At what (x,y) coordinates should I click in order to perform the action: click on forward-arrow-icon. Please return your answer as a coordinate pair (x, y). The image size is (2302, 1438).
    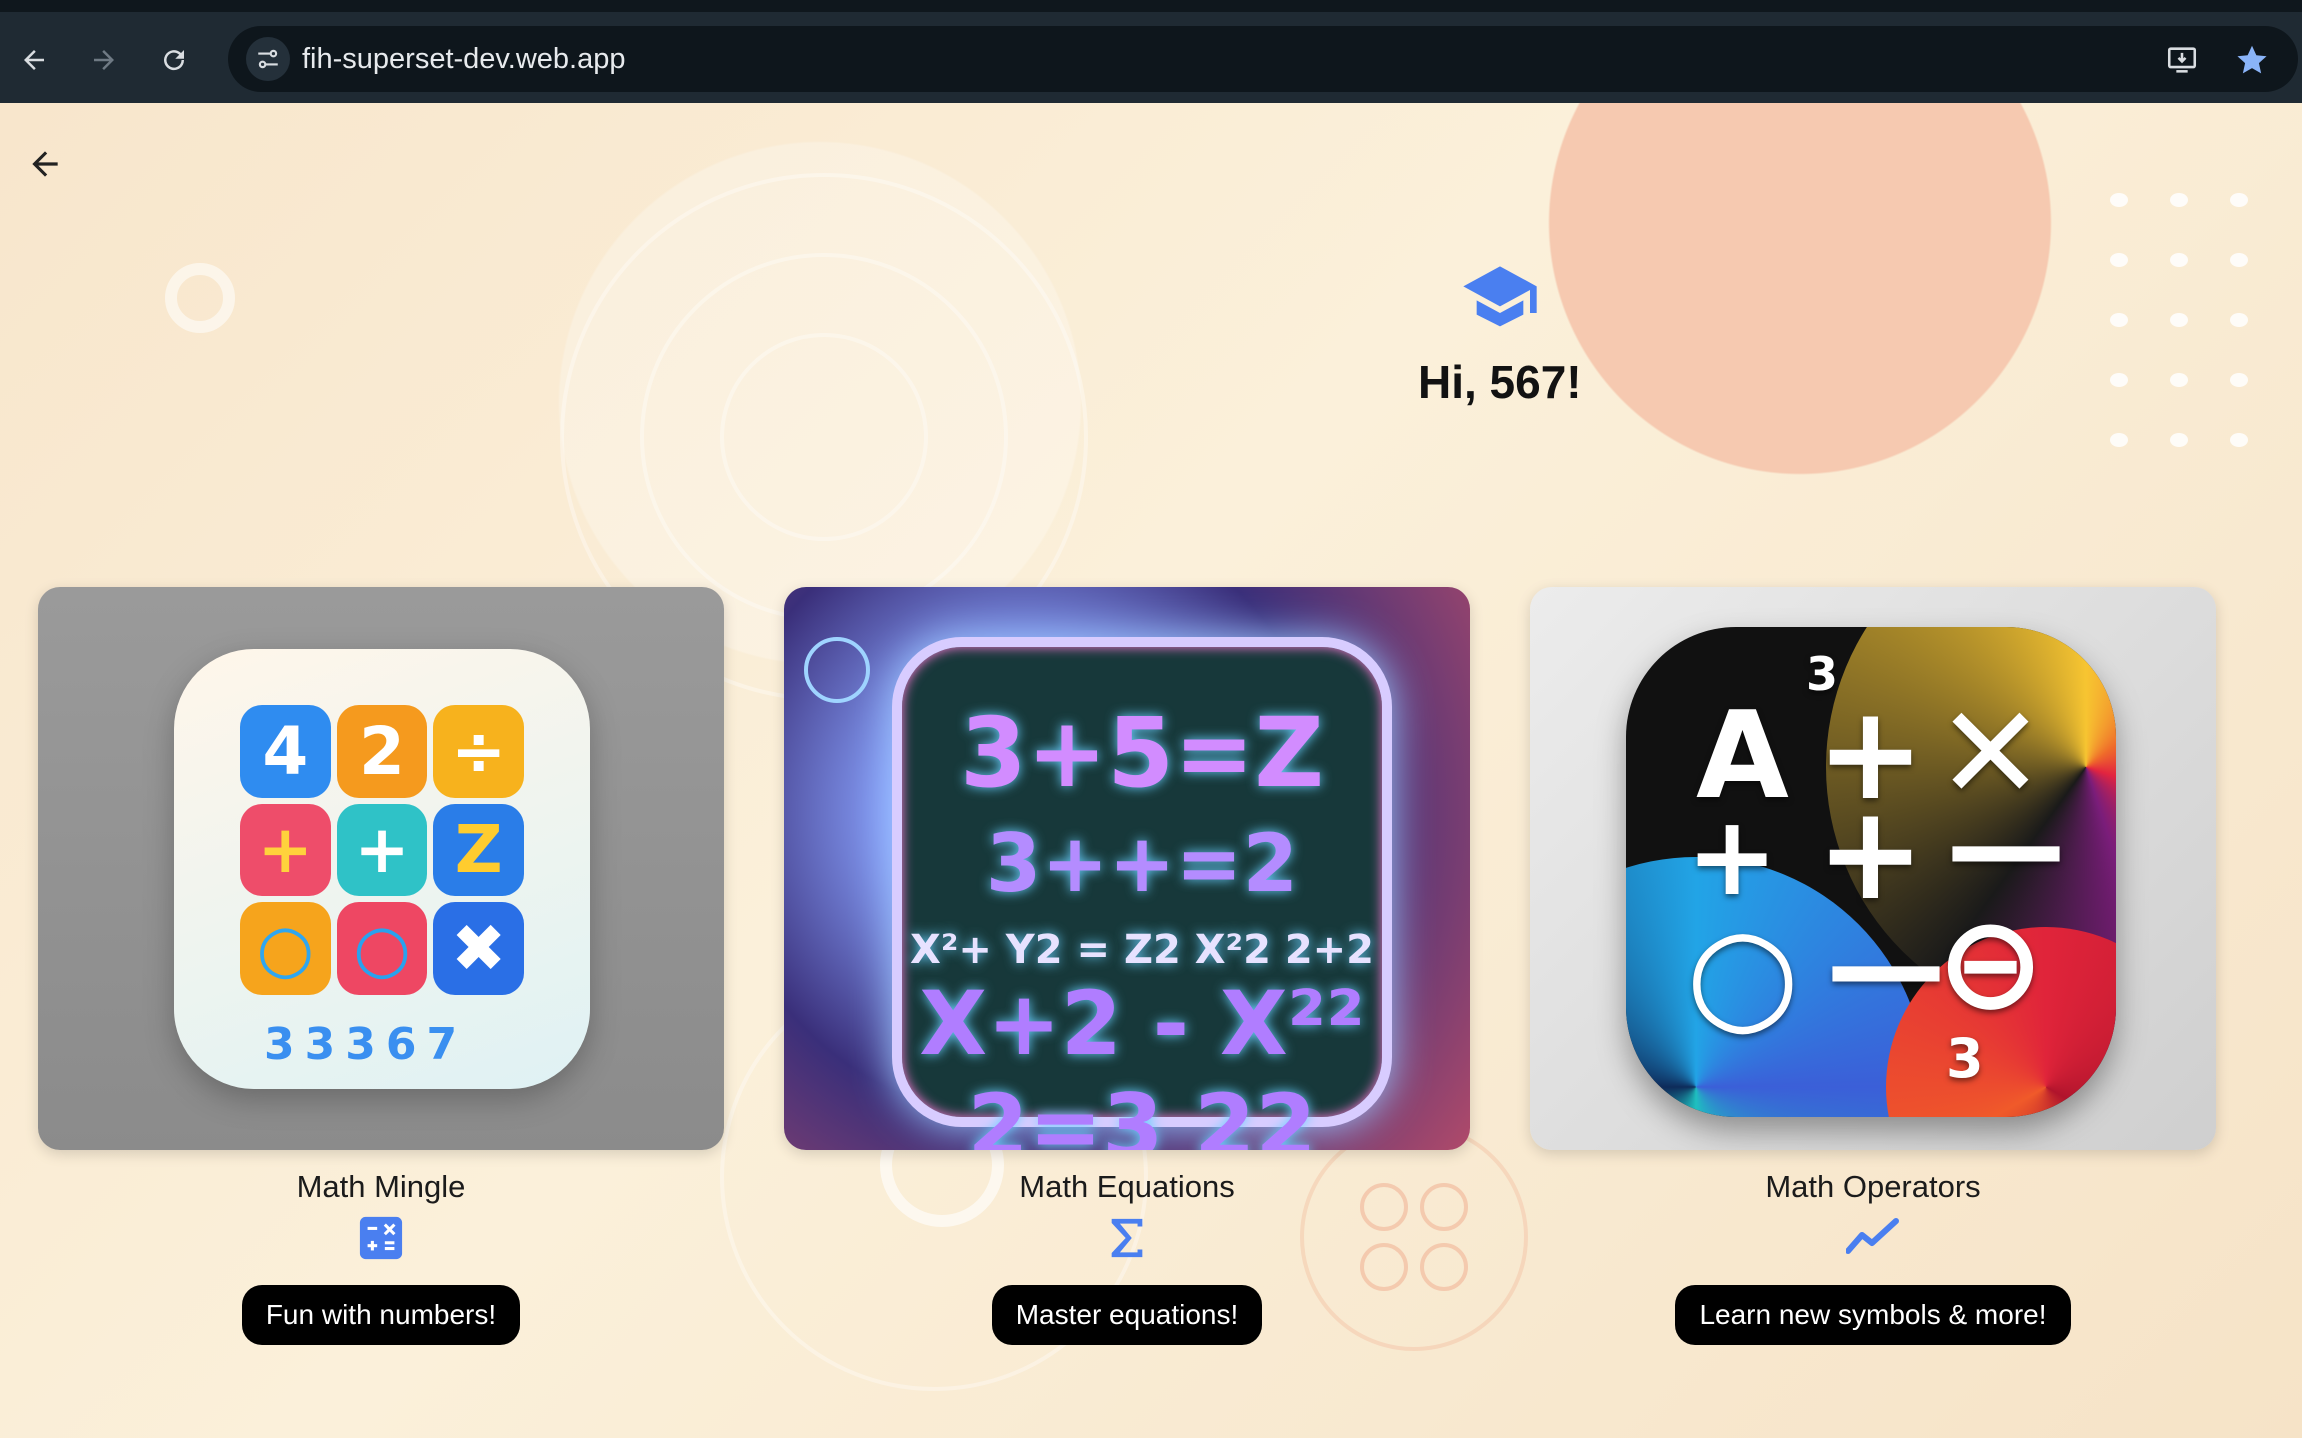
    Looking at the image, I should click on (104, 60).